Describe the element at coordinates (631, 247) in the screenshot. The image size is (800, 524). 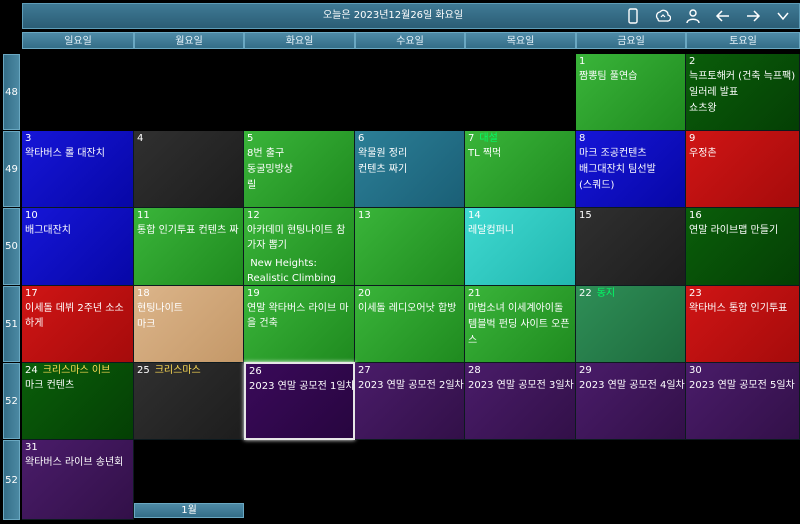
I see `day-cell: 15` at that location.